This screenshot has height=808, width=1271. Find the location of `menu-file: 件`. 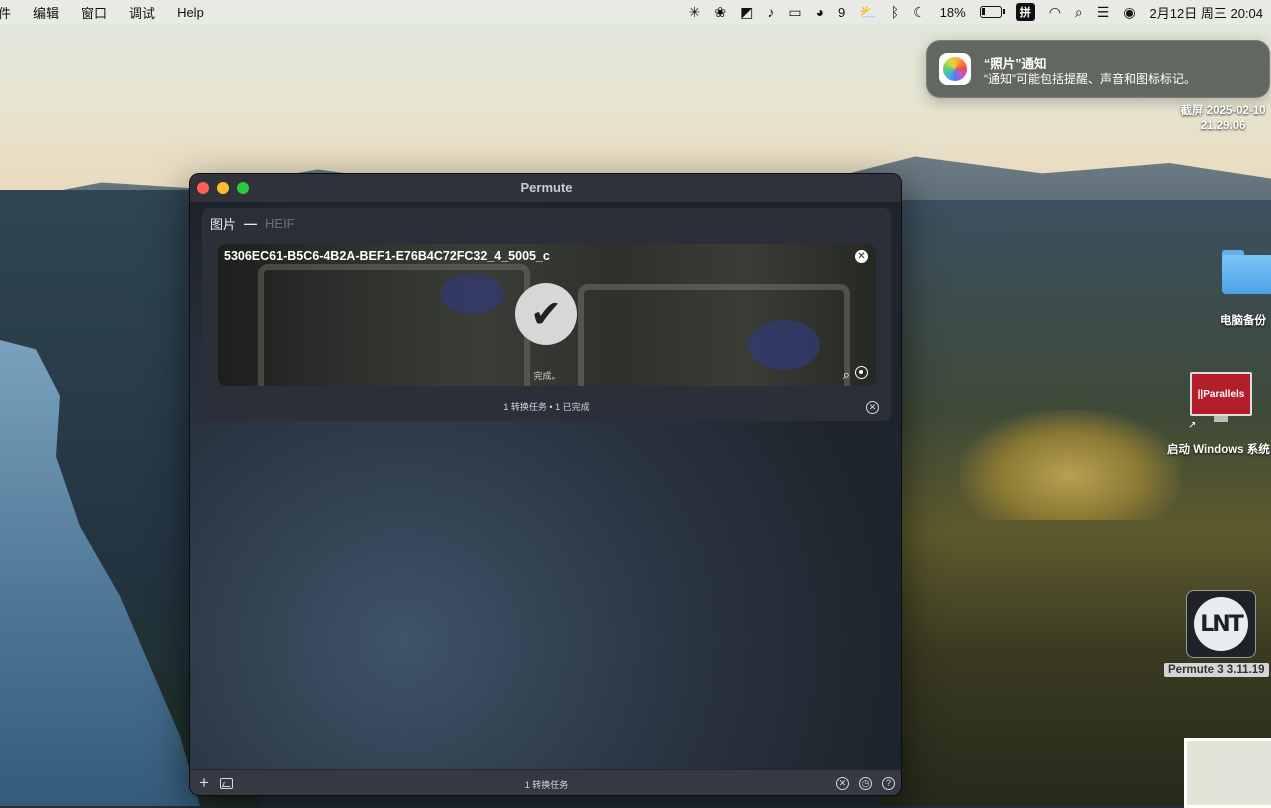

menu-file: 件 is located at coordinates (5, 12).